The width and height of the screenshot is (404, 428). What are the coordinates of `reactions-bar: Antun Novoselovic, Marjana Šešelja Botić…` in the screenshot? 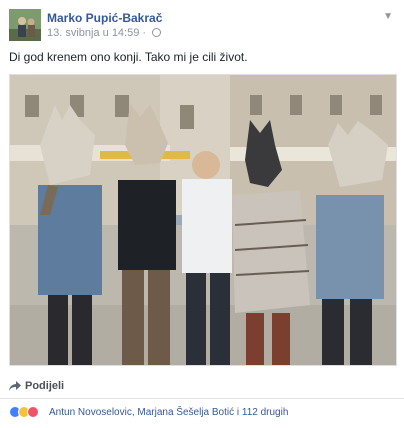 It's located at (204, 413).